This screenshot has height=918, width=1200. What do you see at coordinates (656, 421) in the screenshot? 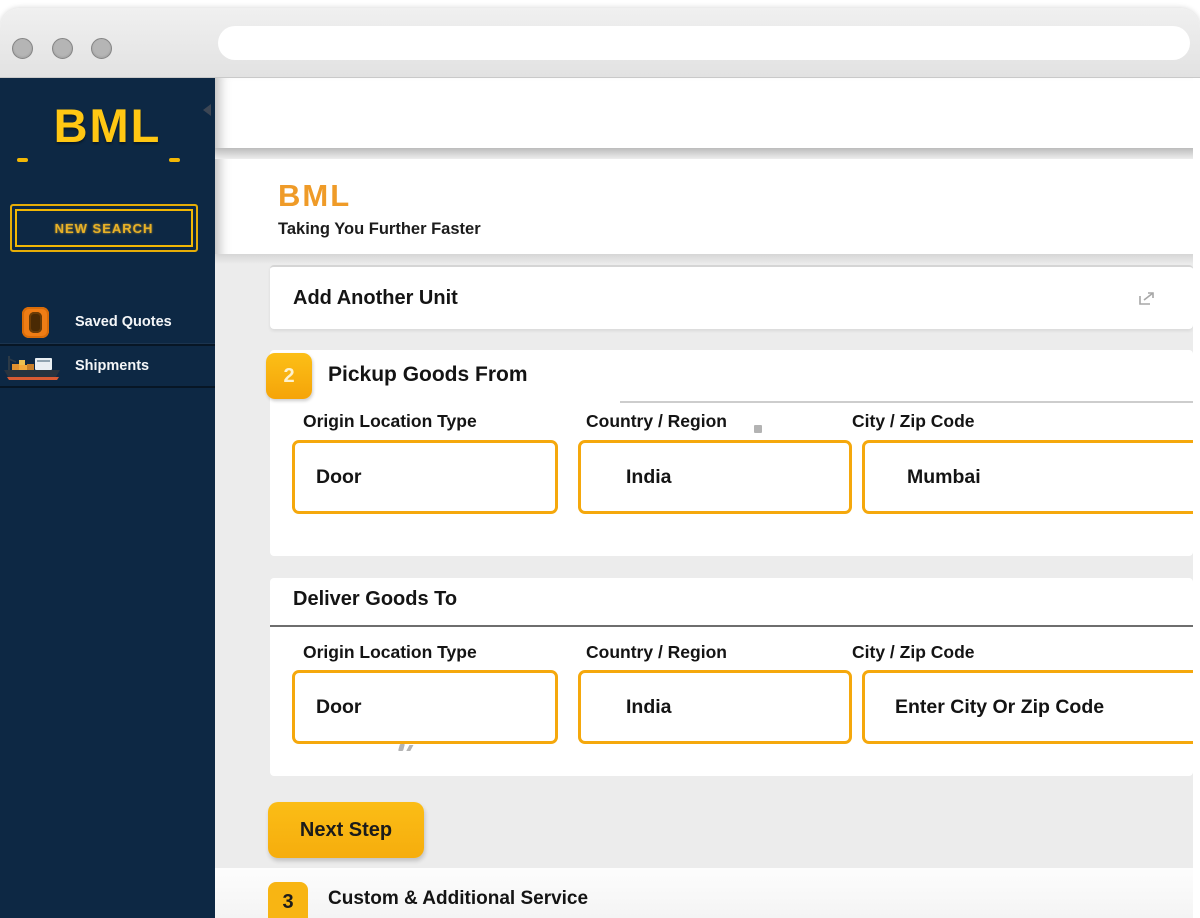
I see `pickup-country-label: Country / Region` at bounding box center [656, 421].